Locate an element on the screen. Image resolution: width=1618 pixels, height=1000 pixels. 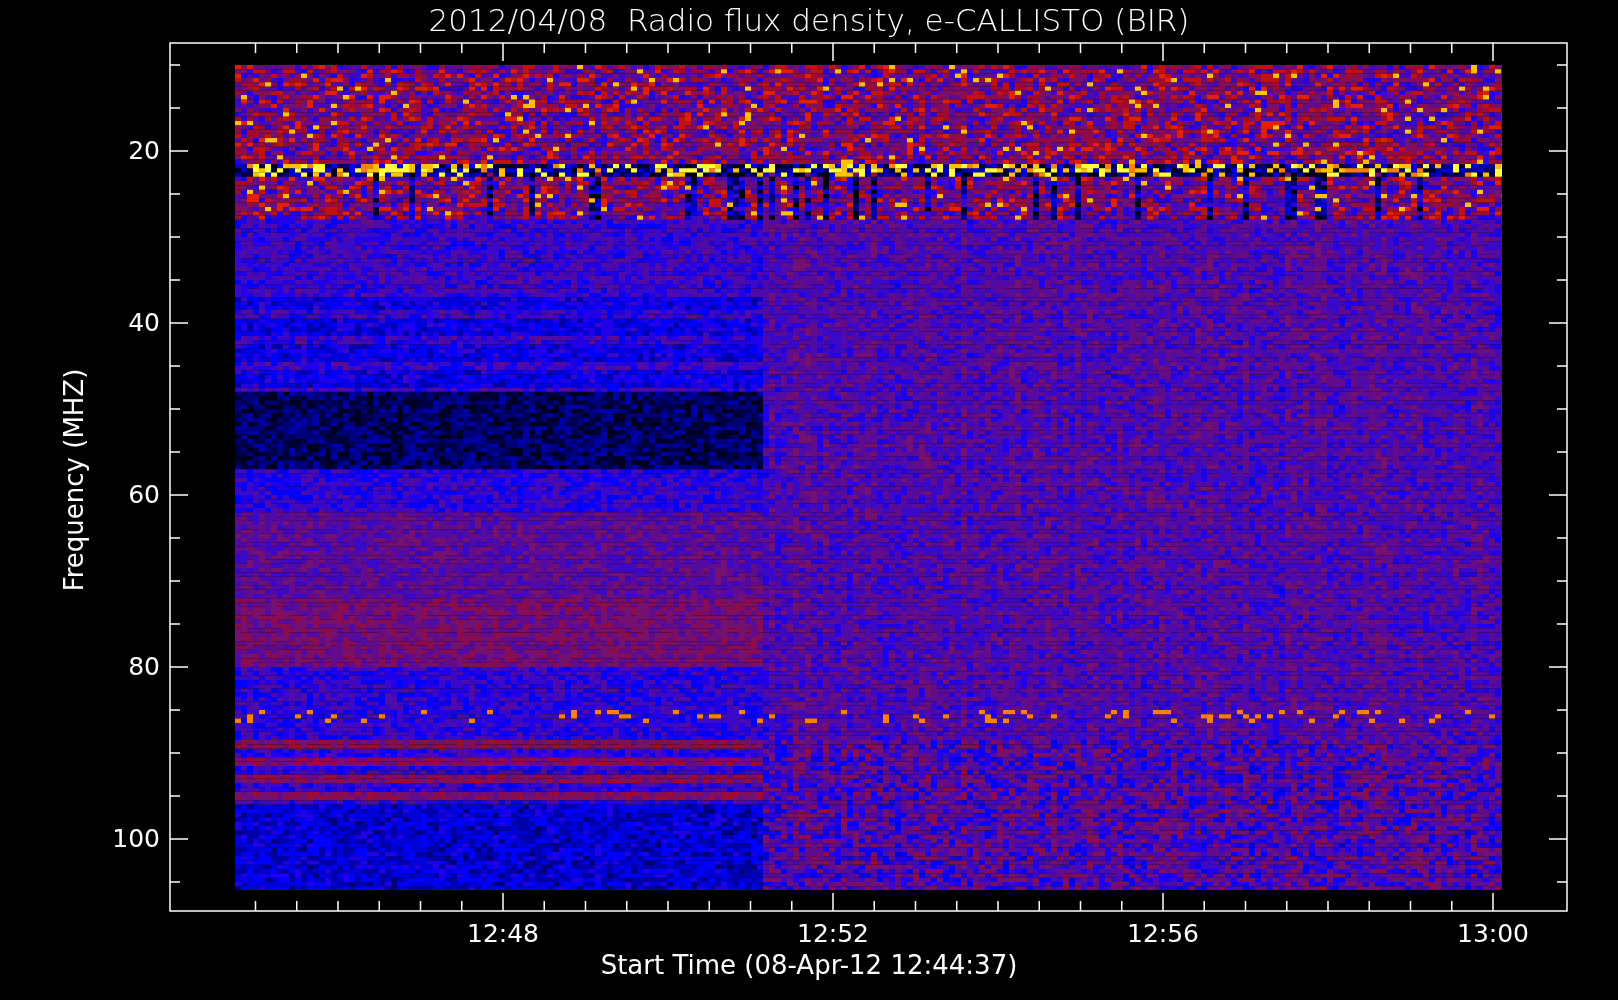
plot-title: 2012/04/08 Radio flux density, e-CALLISTO (BIR) is located at coordinates (809, 20).